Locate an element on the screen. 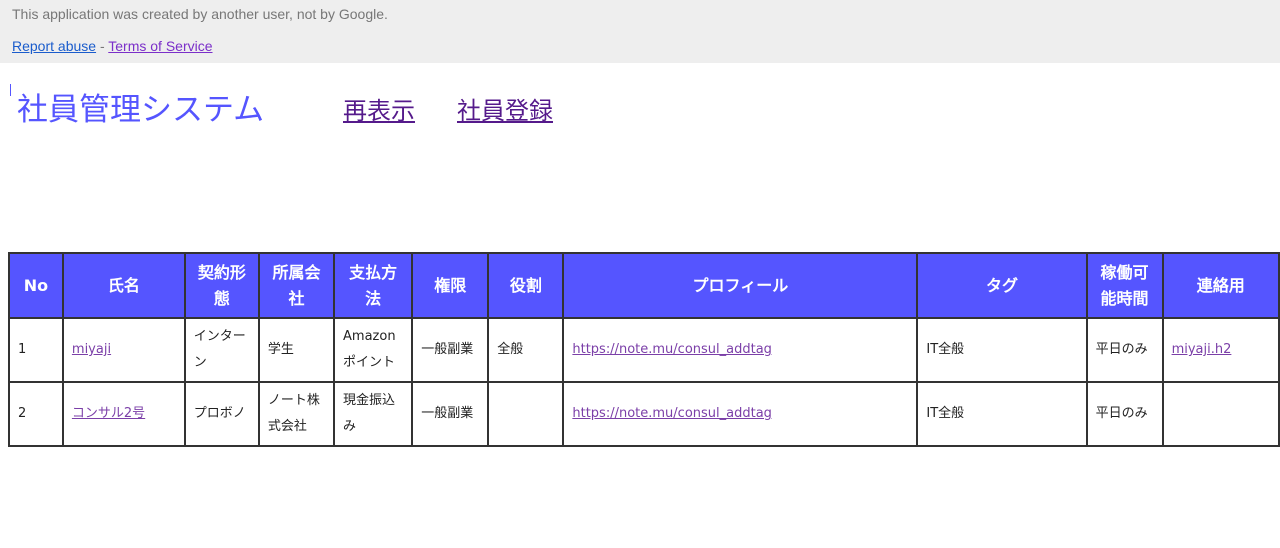 The height and width of the screenshot is (548, 1280). column-header-payment-method: 支払方法 is located at coordinates (373, 285).